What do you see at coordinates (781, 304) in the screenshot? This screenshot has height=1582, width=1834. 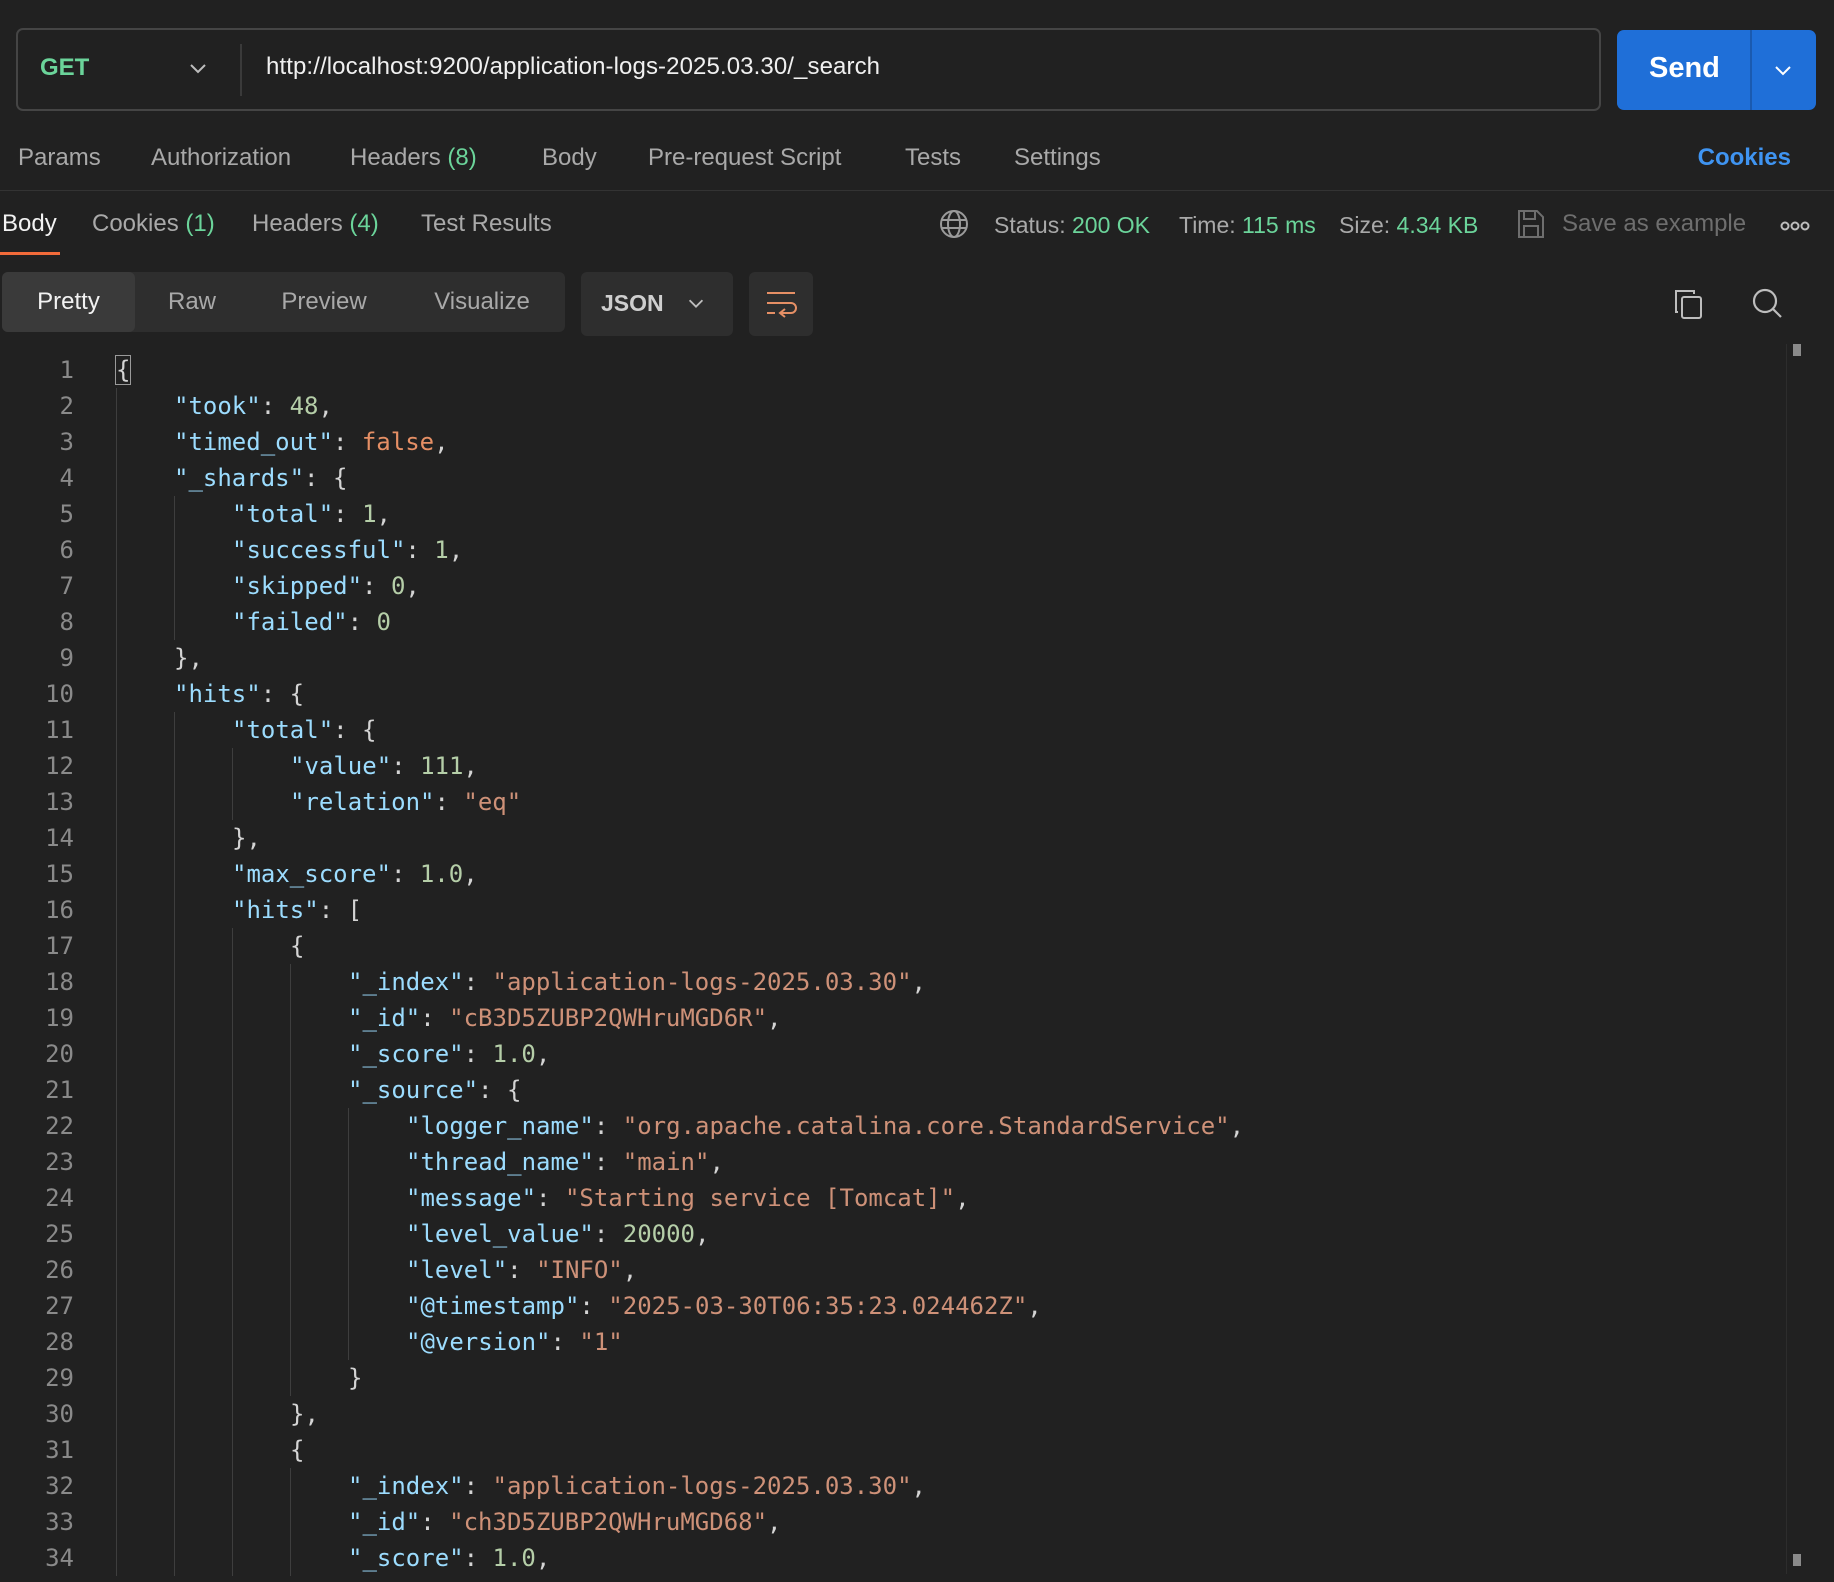 I see `wrap-lines-button` at bounding box center [781, 304].